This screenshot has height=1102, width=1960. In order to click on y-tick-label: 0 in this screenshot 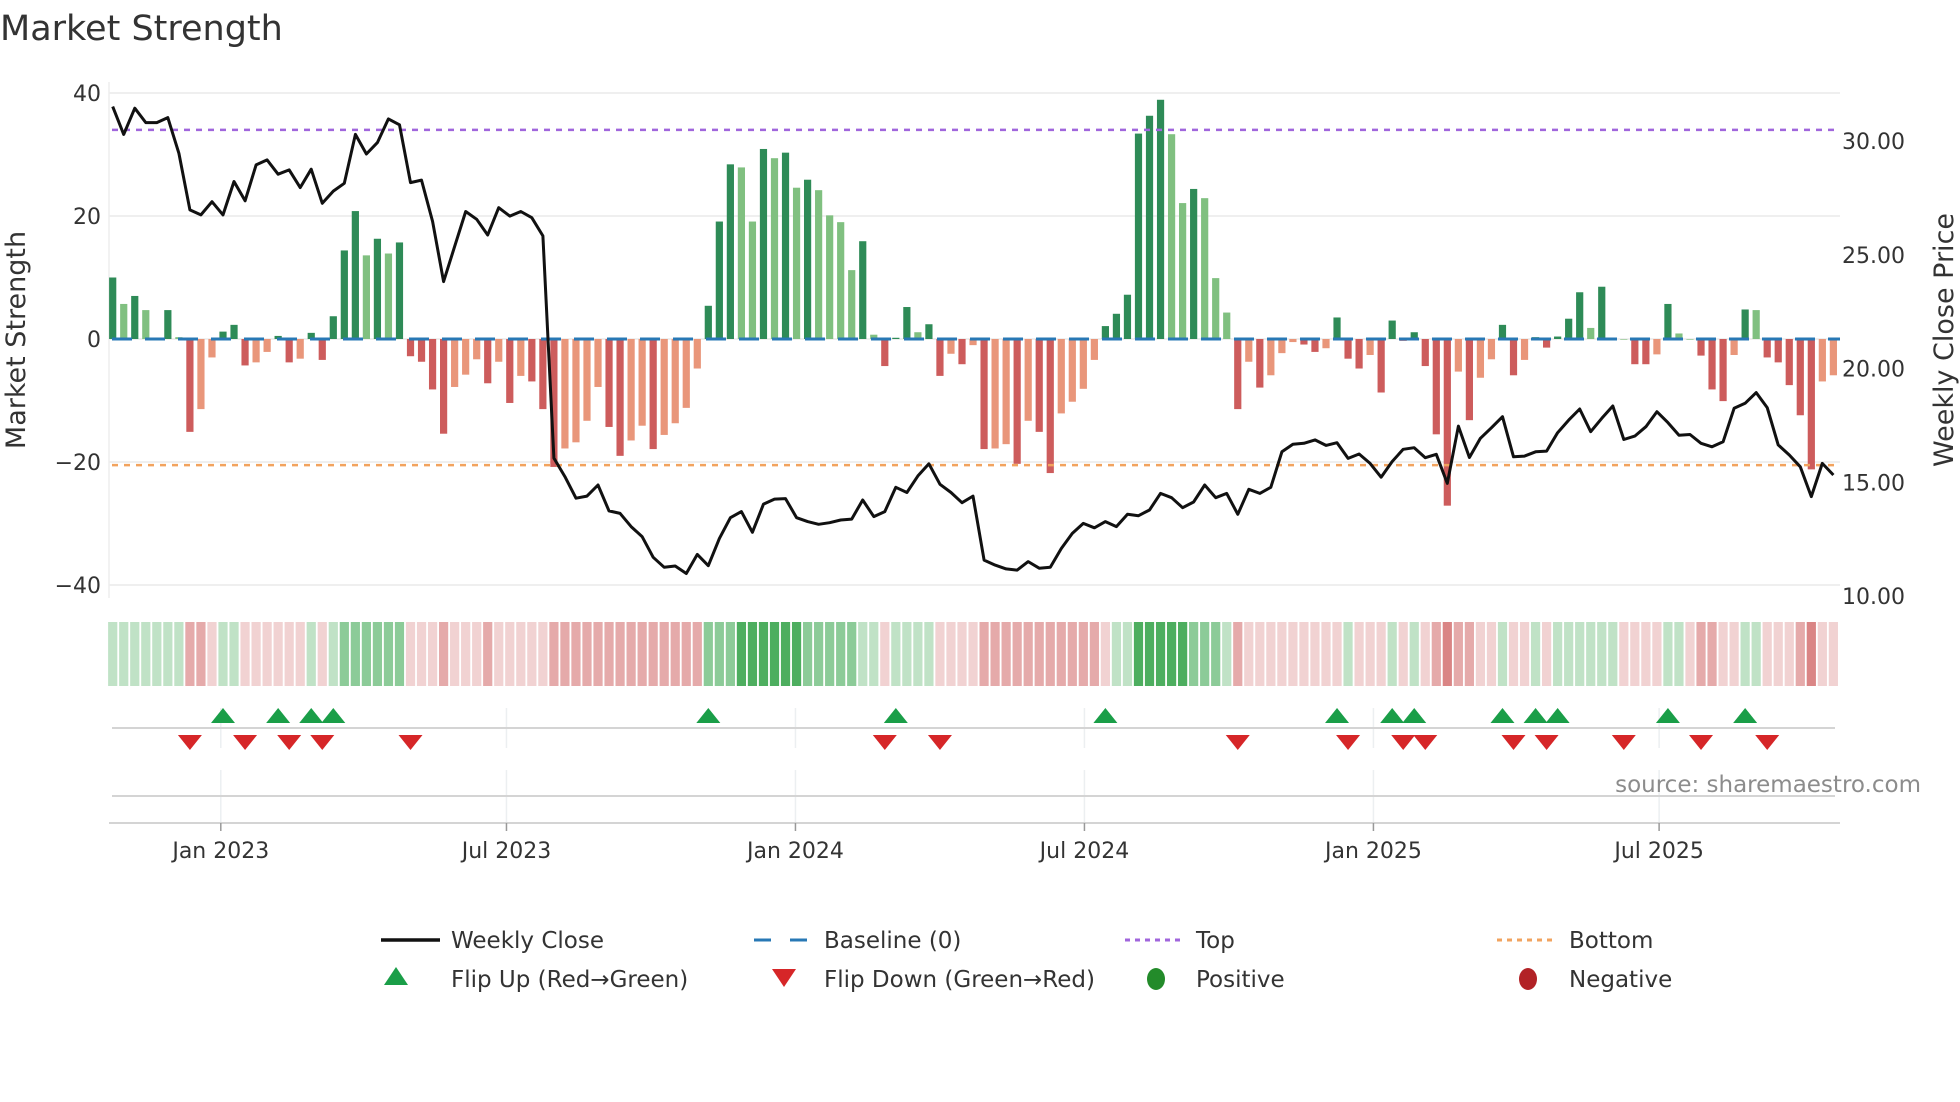, I will do `click(94, 340)`.